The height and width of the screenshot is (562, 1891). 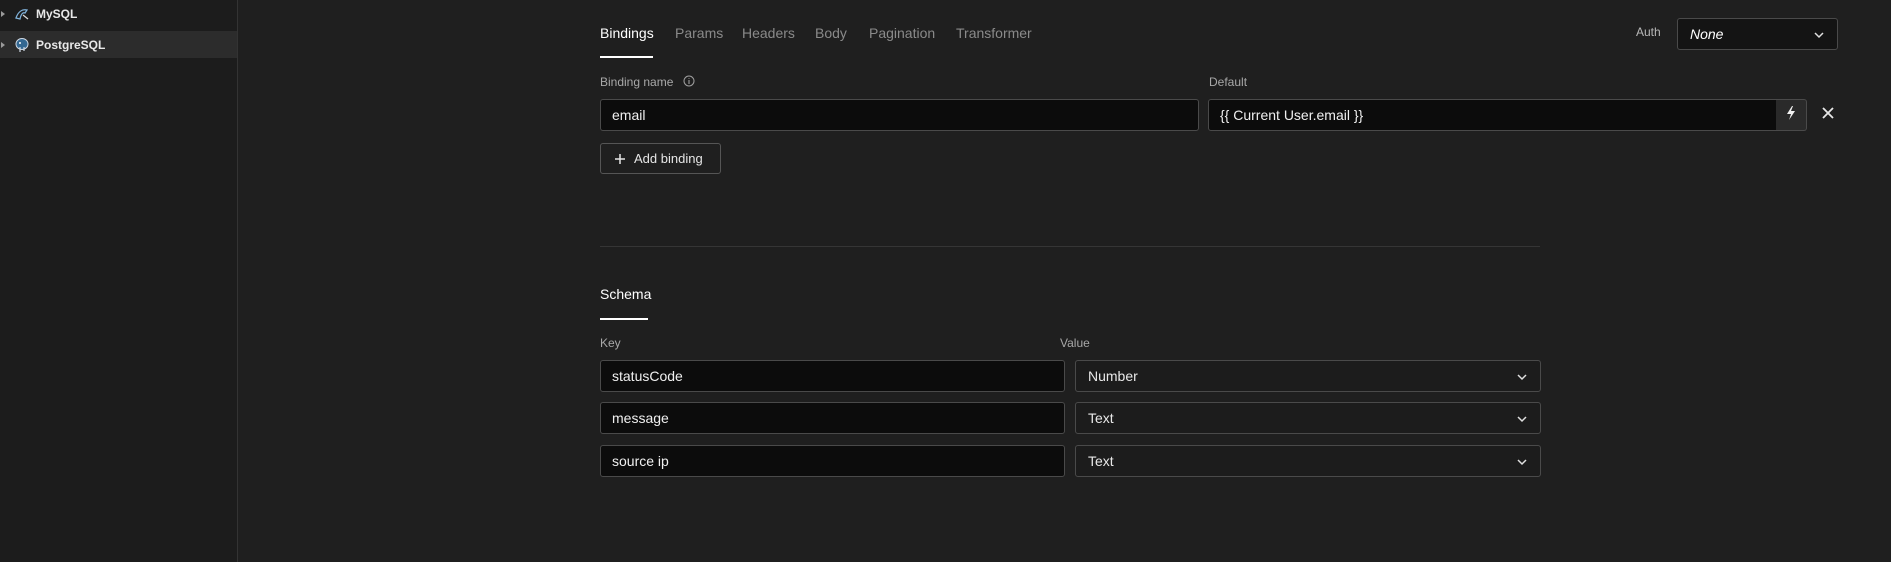 What do you see at coordinates (1113, 376) in the screenshot?
I see `schema-value-text: Number` at bounding box center [1113, 376].